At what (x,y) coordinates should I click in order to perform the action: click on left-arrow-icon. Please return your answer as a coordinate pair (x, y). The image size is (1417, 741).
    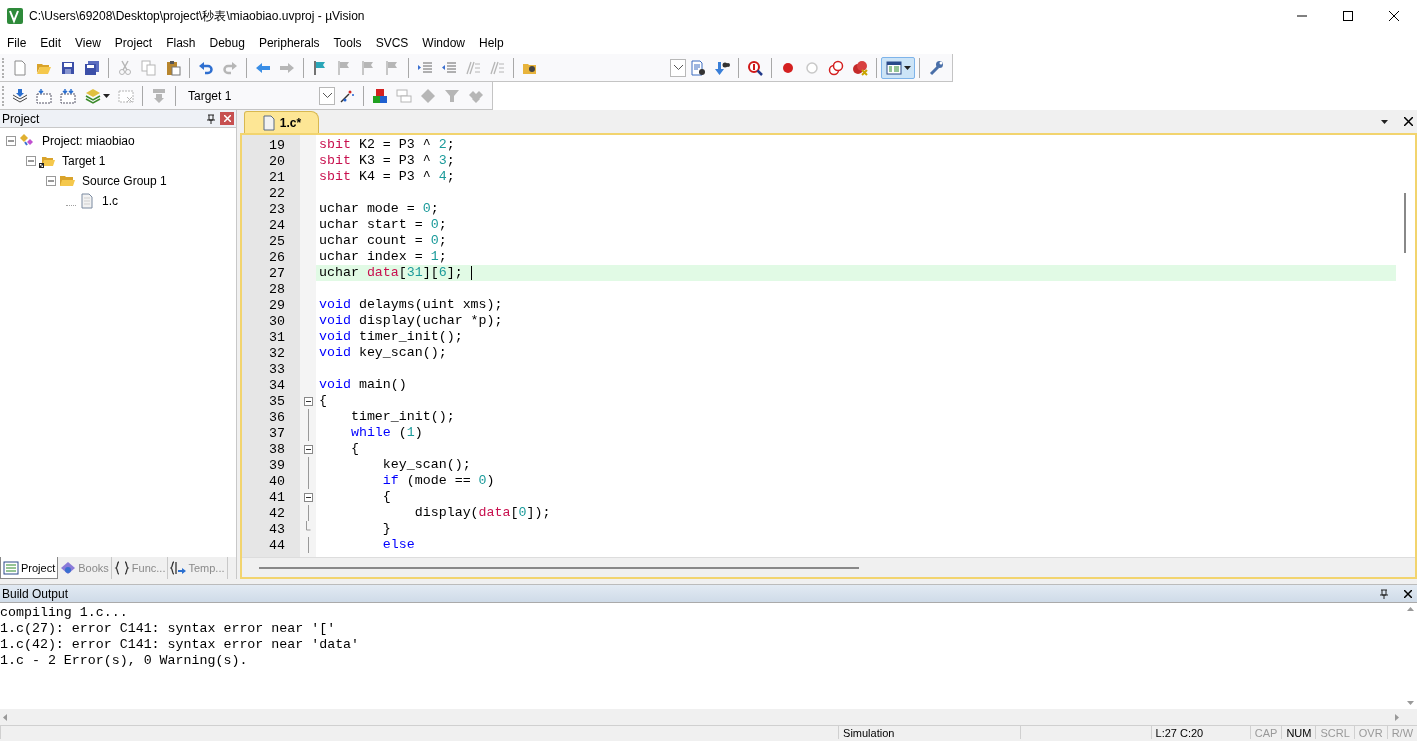
    Looking at the image, I should click on (5, 717).